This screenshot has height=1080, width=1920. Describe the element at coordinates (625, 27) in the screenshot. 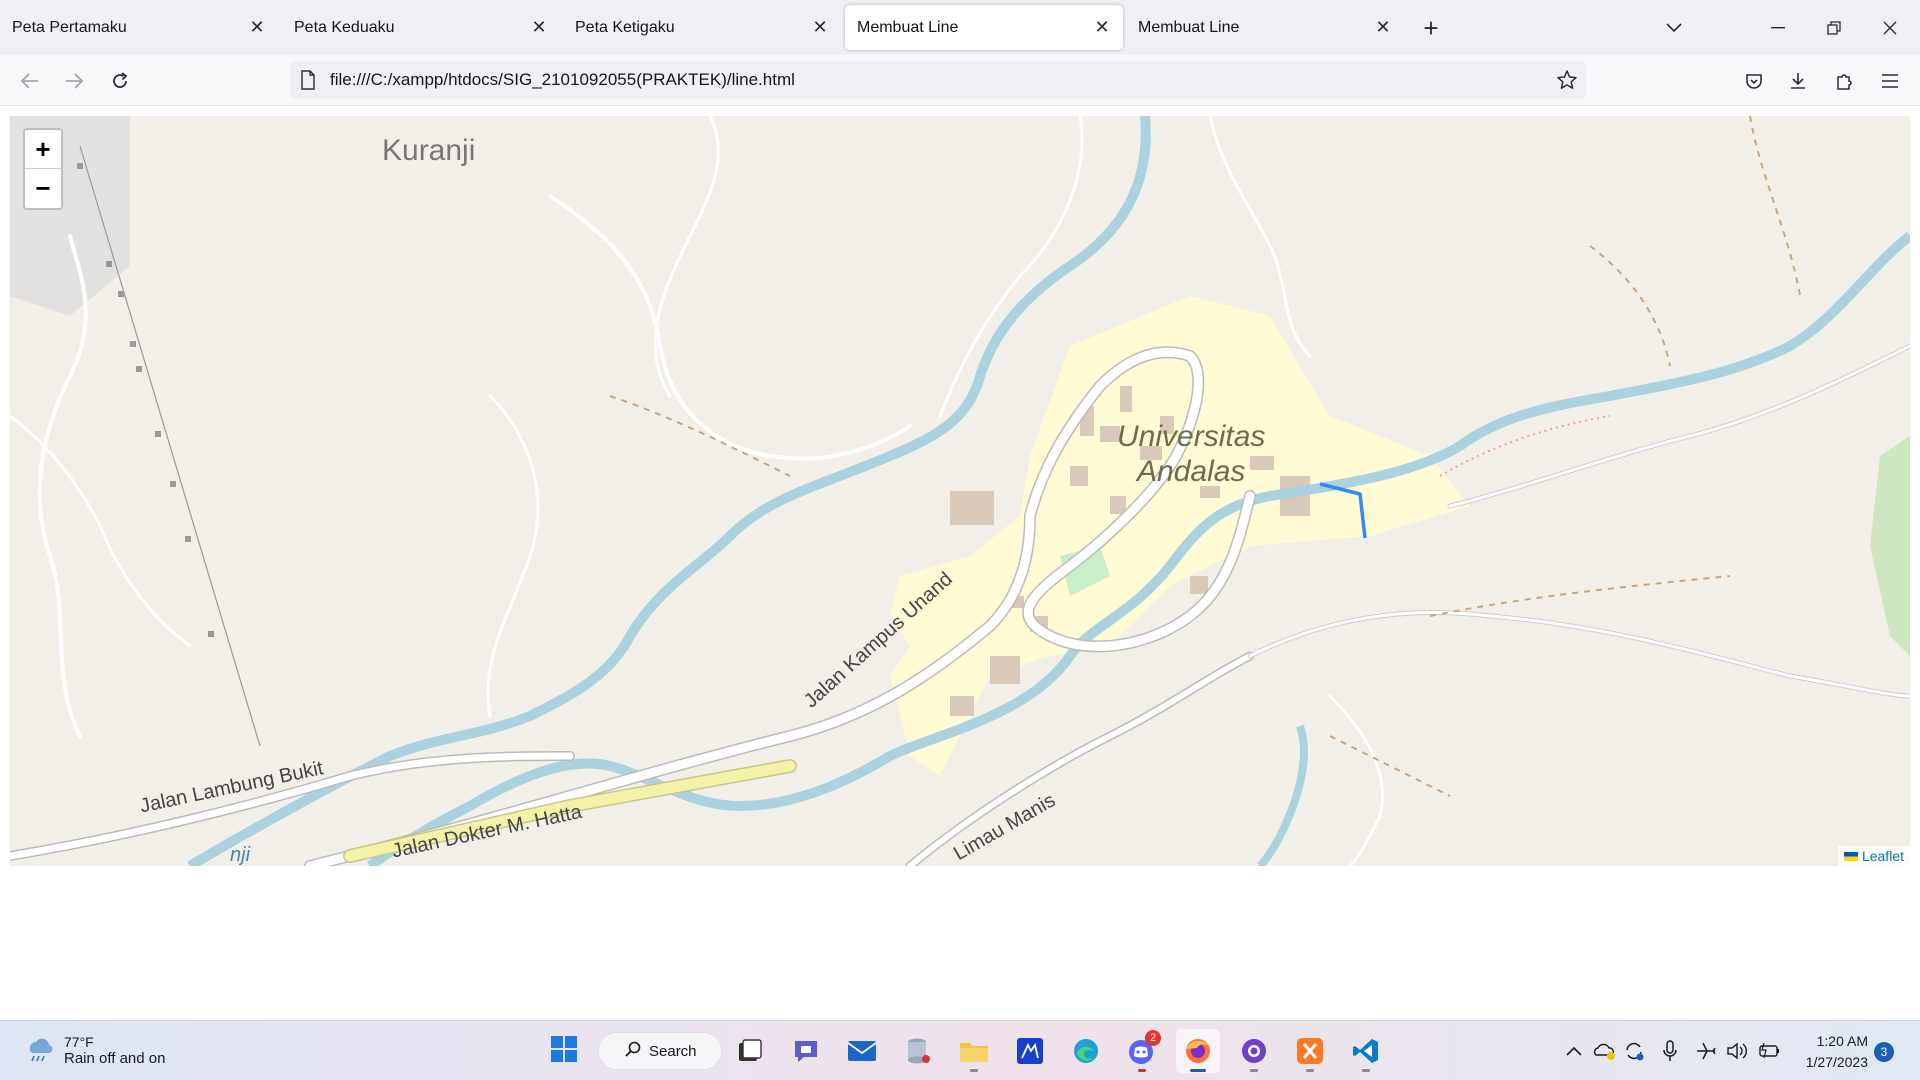

I see `tab-label: Peta Ketigaku` at that location.